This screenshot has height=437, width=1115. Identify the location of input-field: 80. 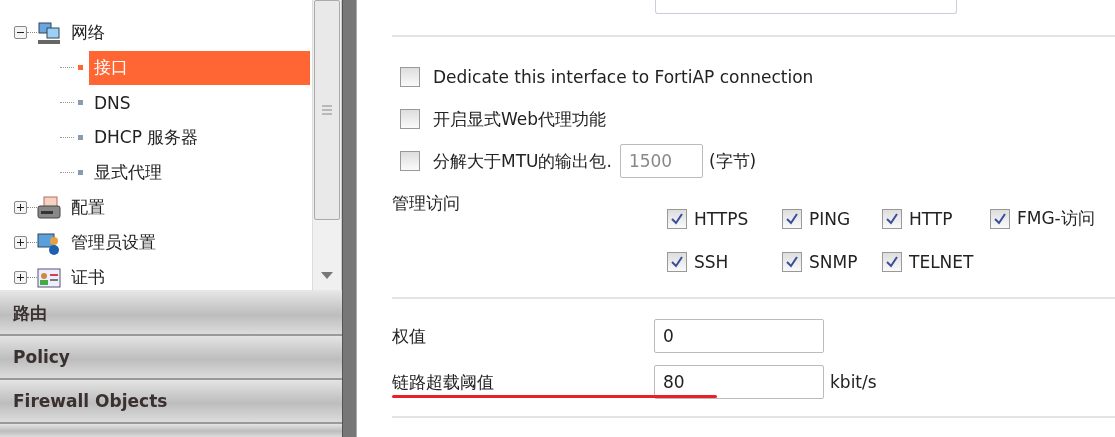
(739, 382).